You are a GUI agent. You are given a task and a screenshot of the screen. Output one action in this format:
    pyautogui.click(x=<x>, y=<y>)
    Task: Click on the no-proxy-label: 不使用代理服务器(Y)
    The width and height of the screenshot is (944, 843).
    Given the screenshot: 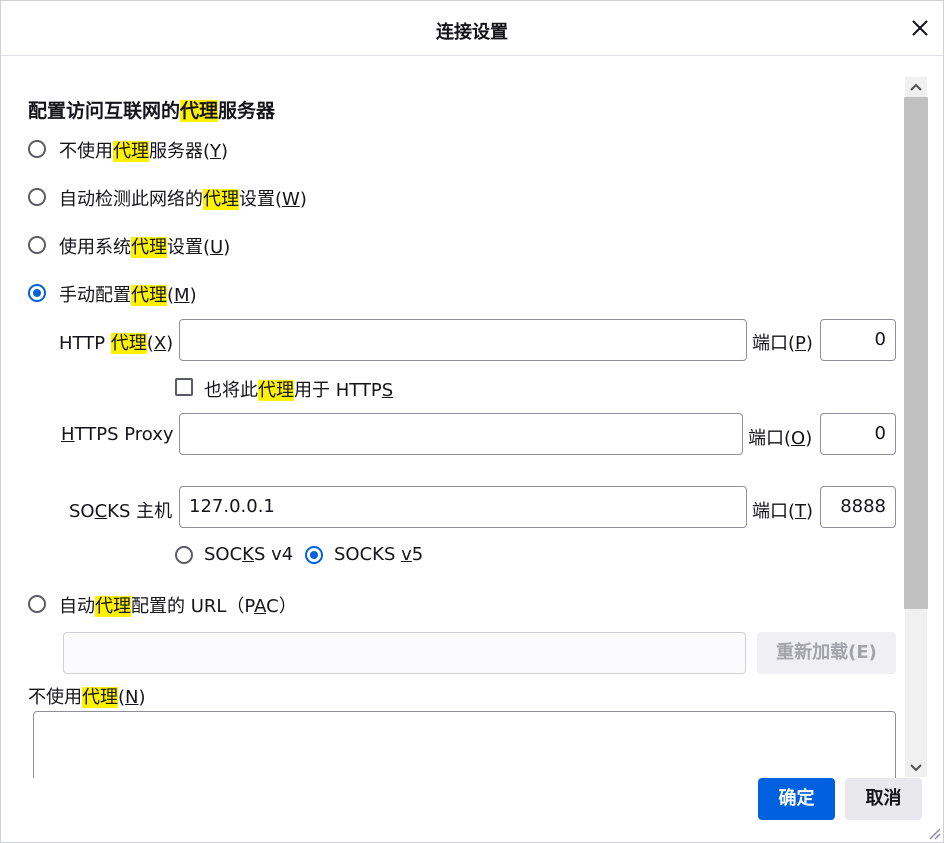 What is the action you would take?
    pyautogui.click(x=143, y=150)
    